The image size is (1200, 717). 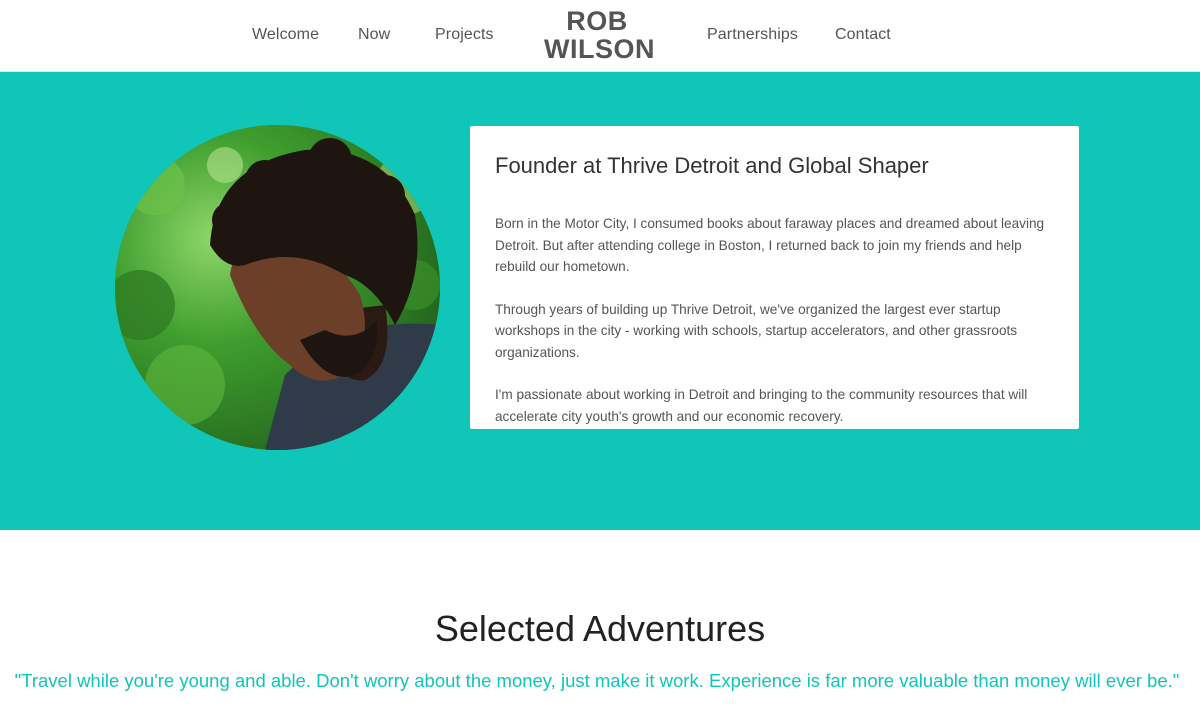 What do you see at coordinates (863, 35) in the screenshot?
I see `nav-contact: Contact` at bounding box center [863, 35].